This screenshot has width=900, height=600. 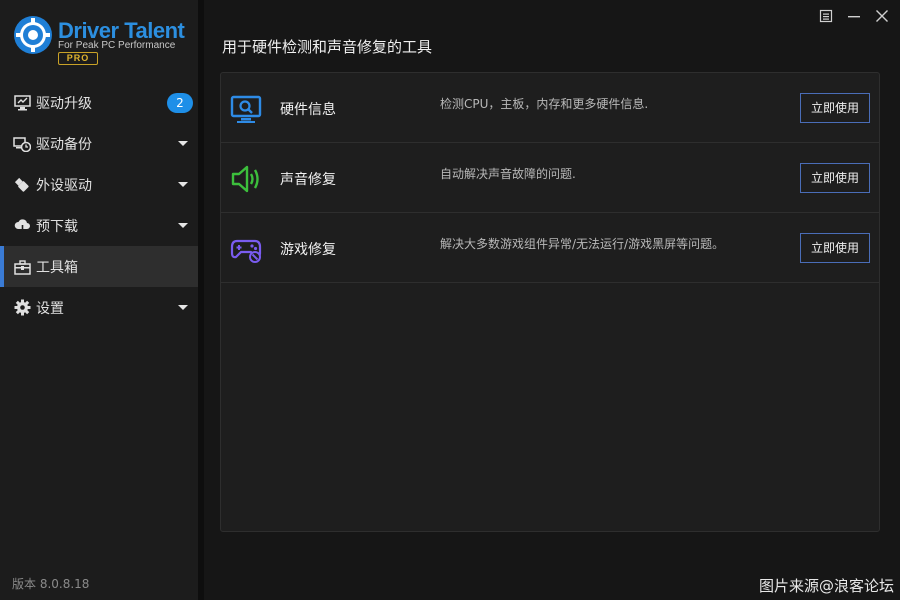 What do you see at coordinates (57, 226) in the screenshot?
I see `sidebar-item-label: 预下载` at bounding box center [57, 226].